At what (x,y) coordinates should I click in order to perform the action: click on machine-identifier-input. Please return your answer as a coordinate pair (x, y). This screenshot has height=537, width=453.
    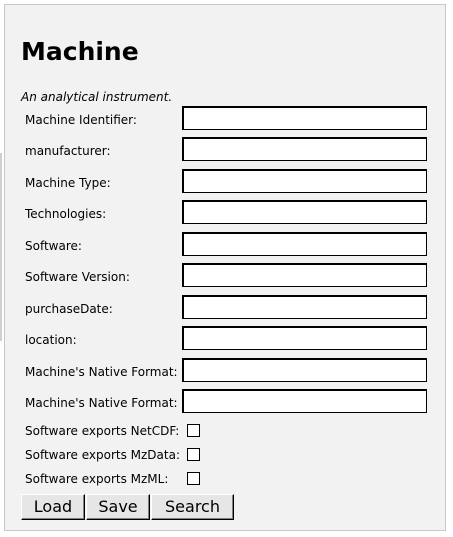
    Looking at the image, I should click on (304, 118).